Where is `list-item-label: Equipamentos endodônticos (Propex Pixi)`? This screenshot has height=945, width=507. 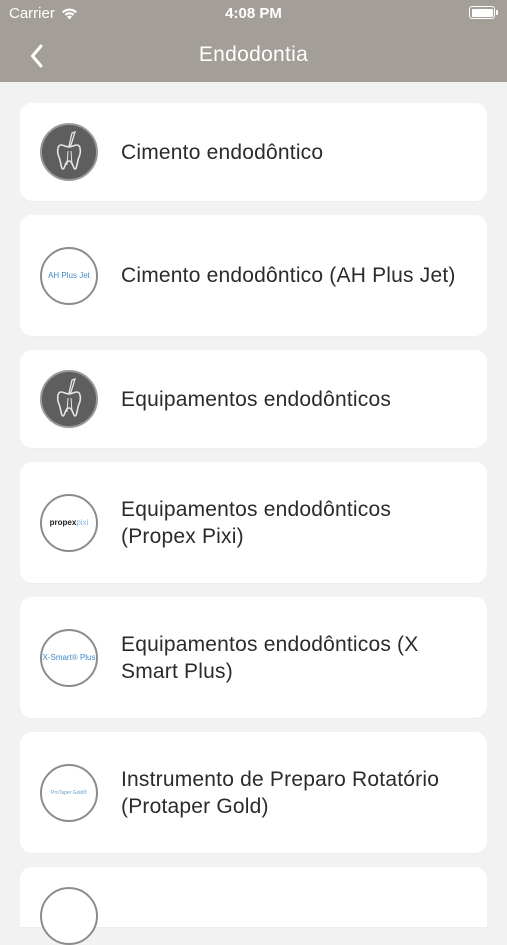
list-item-label: Equipamentos endodônticos (Propex Pixi) is located at coordinates (256, 522).